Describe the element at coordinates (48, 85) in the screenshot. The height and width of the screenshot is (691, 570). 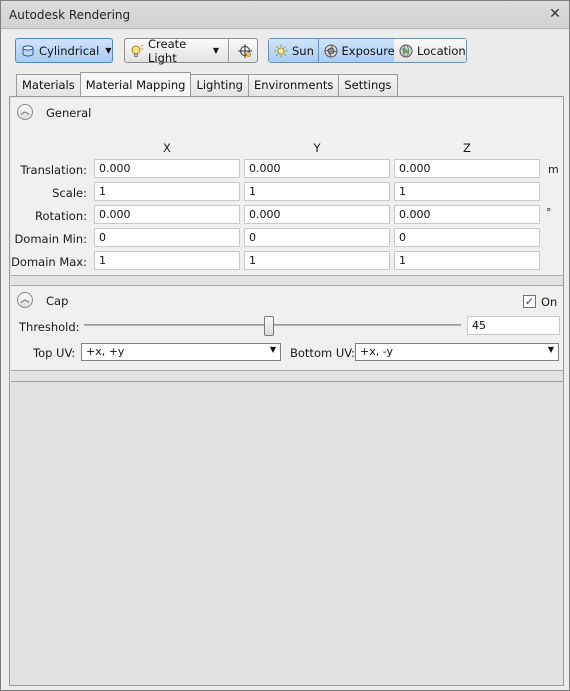
I see `tab-materials: Materials` at that location.